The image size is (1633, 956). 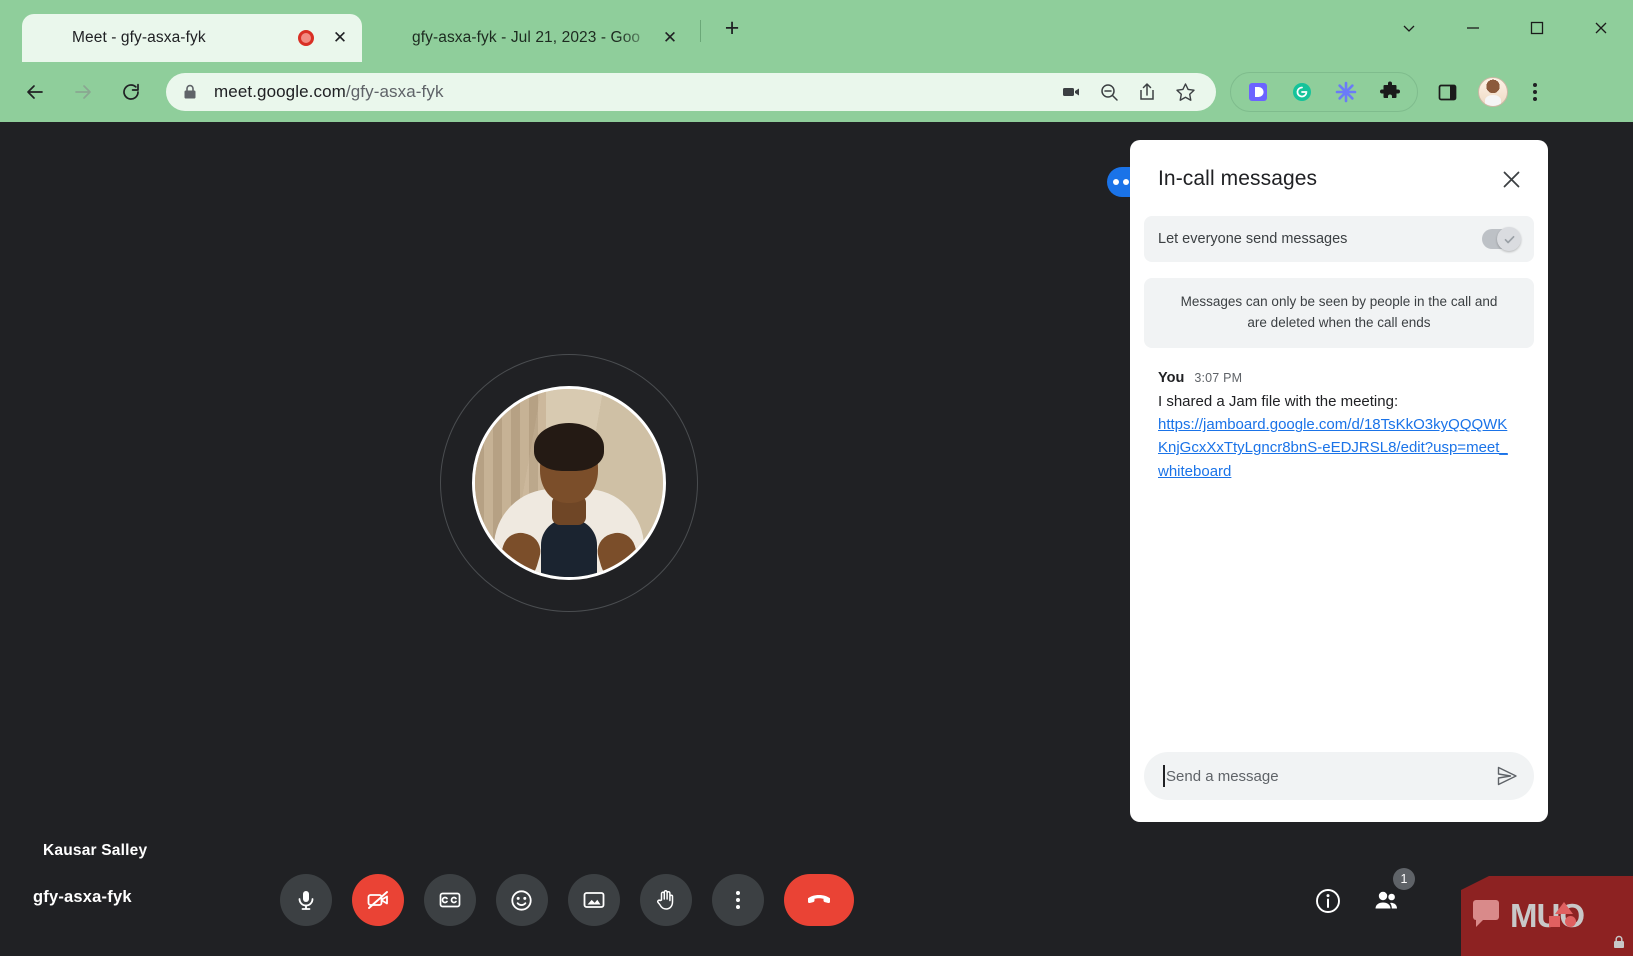 What do you see at coordinates (1390, 92) in the screenshot?
I see `puzzle-extensions-icon` at bounding box center [1390, 92].